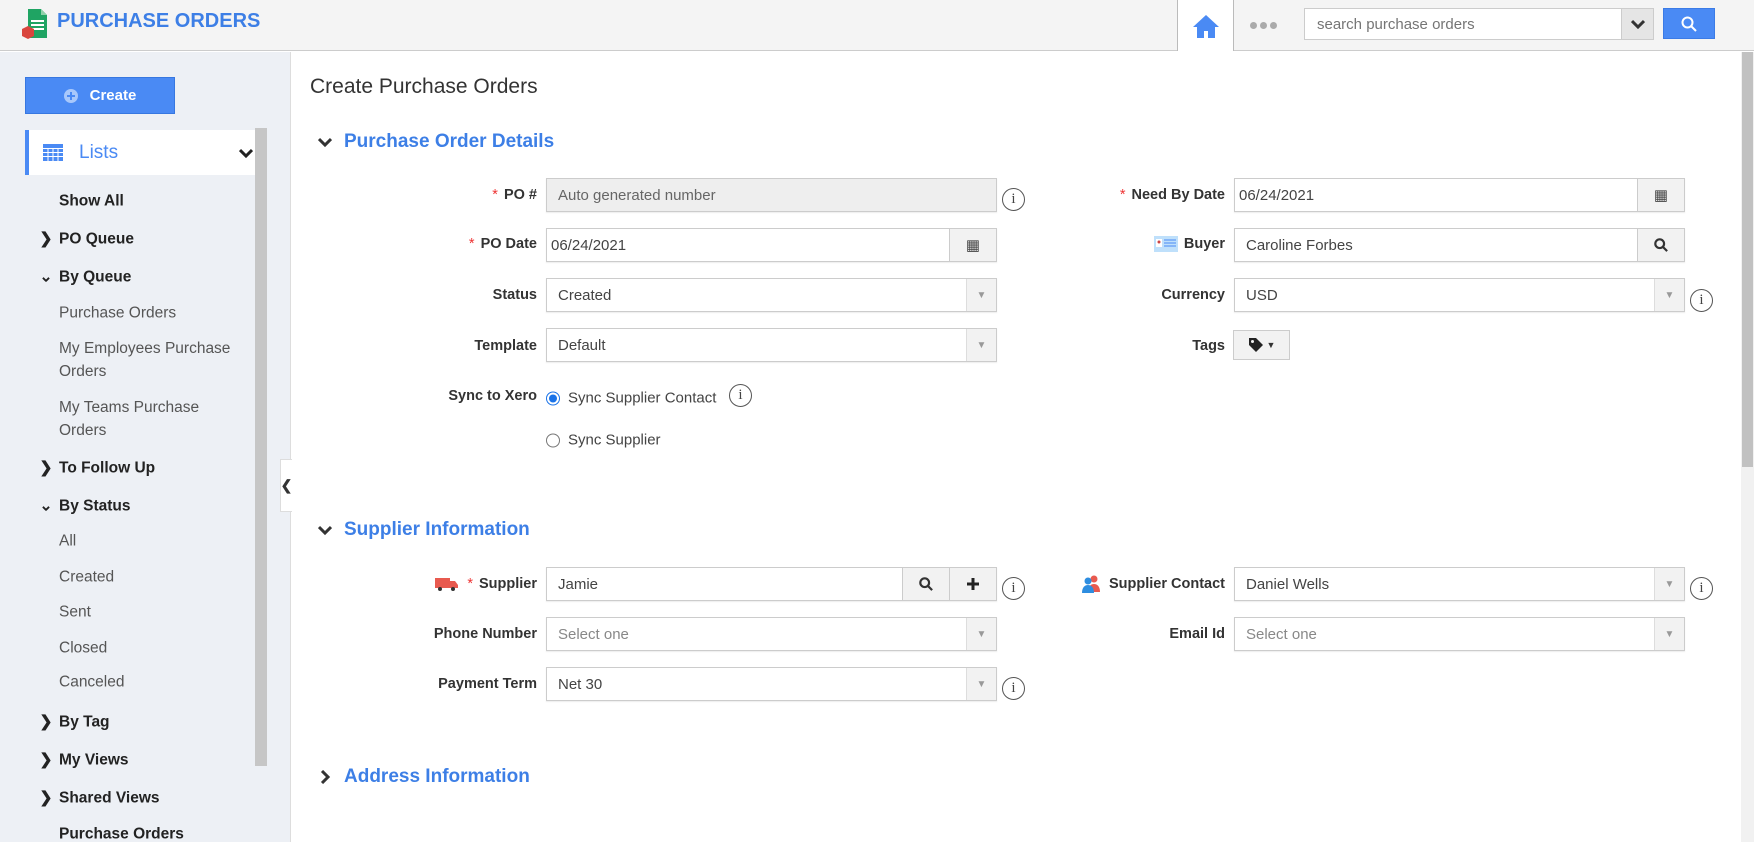 This screenshot has width=1754, height=846. Describe the element at coordinates (1193, 295) in the screenshot. I see `currency-label: Currency` at that location.